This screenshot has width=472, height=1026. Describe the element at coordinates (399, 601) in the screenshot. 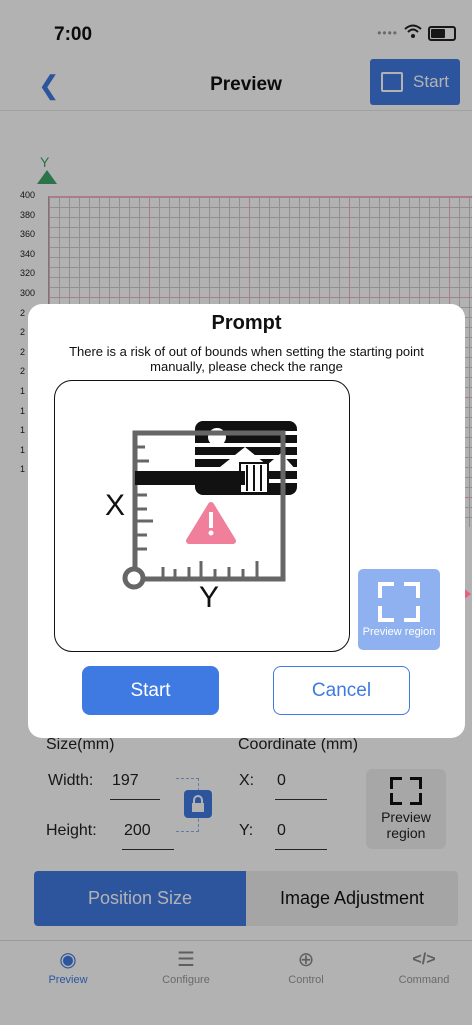

I see `preview-region-icon` at that location.